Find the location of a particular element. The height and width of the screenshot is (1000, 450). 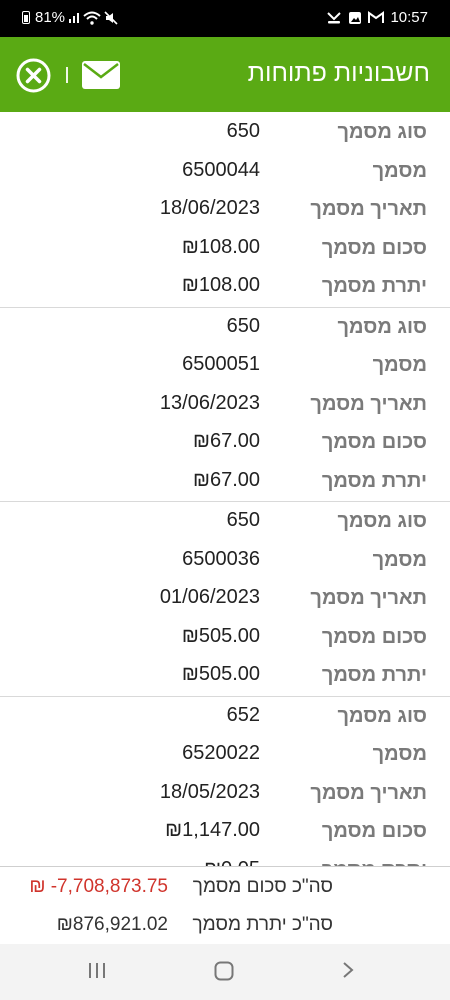

doc-balance-row: יתרת מסמך ₪67.00 is located at coordinates (225, 482).